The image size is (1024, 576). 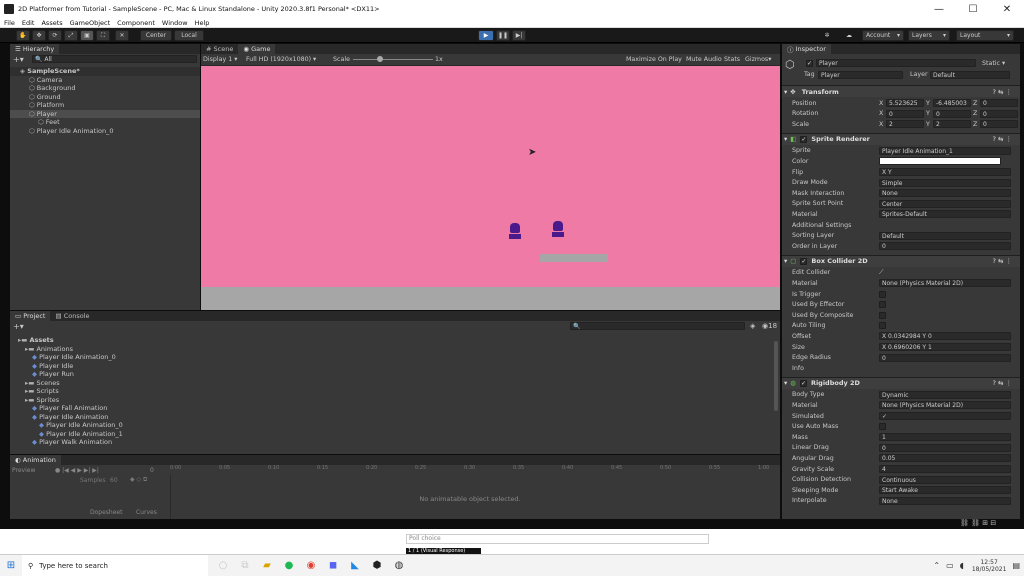 What do you see at coordinates (377, 565) in the screenshot?
I see `unity-icon: ⬢` at bounding box center [377, 565].